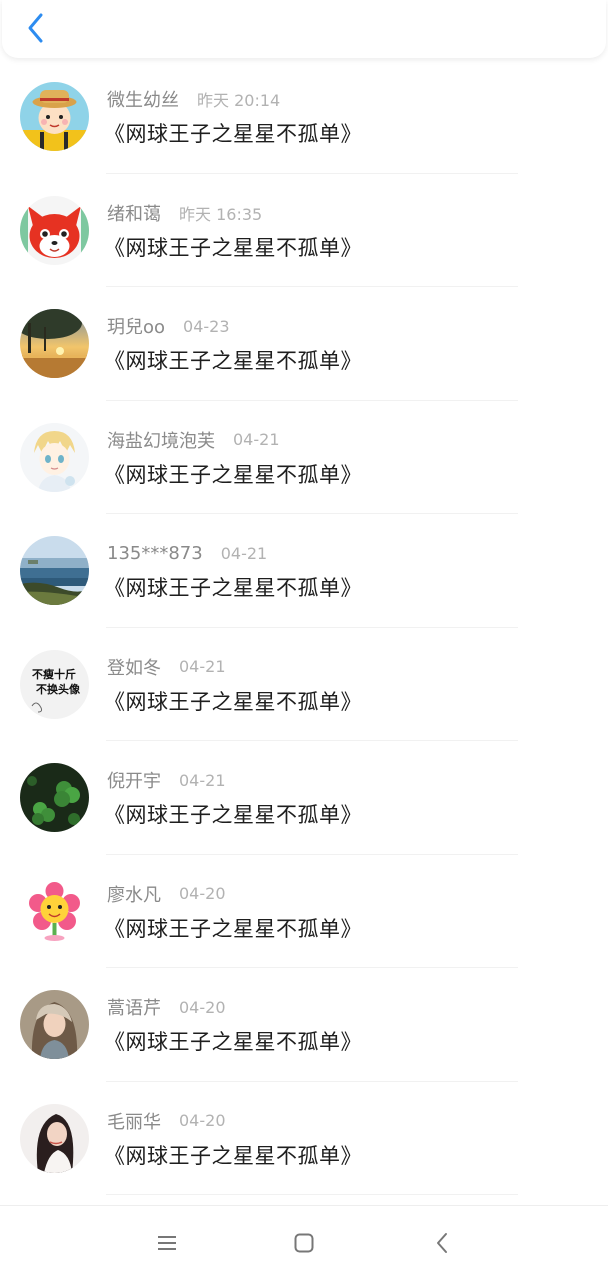  Describe the element at coordinates (304, 29) in the screenshot. I see `top-app-bar` at that location.